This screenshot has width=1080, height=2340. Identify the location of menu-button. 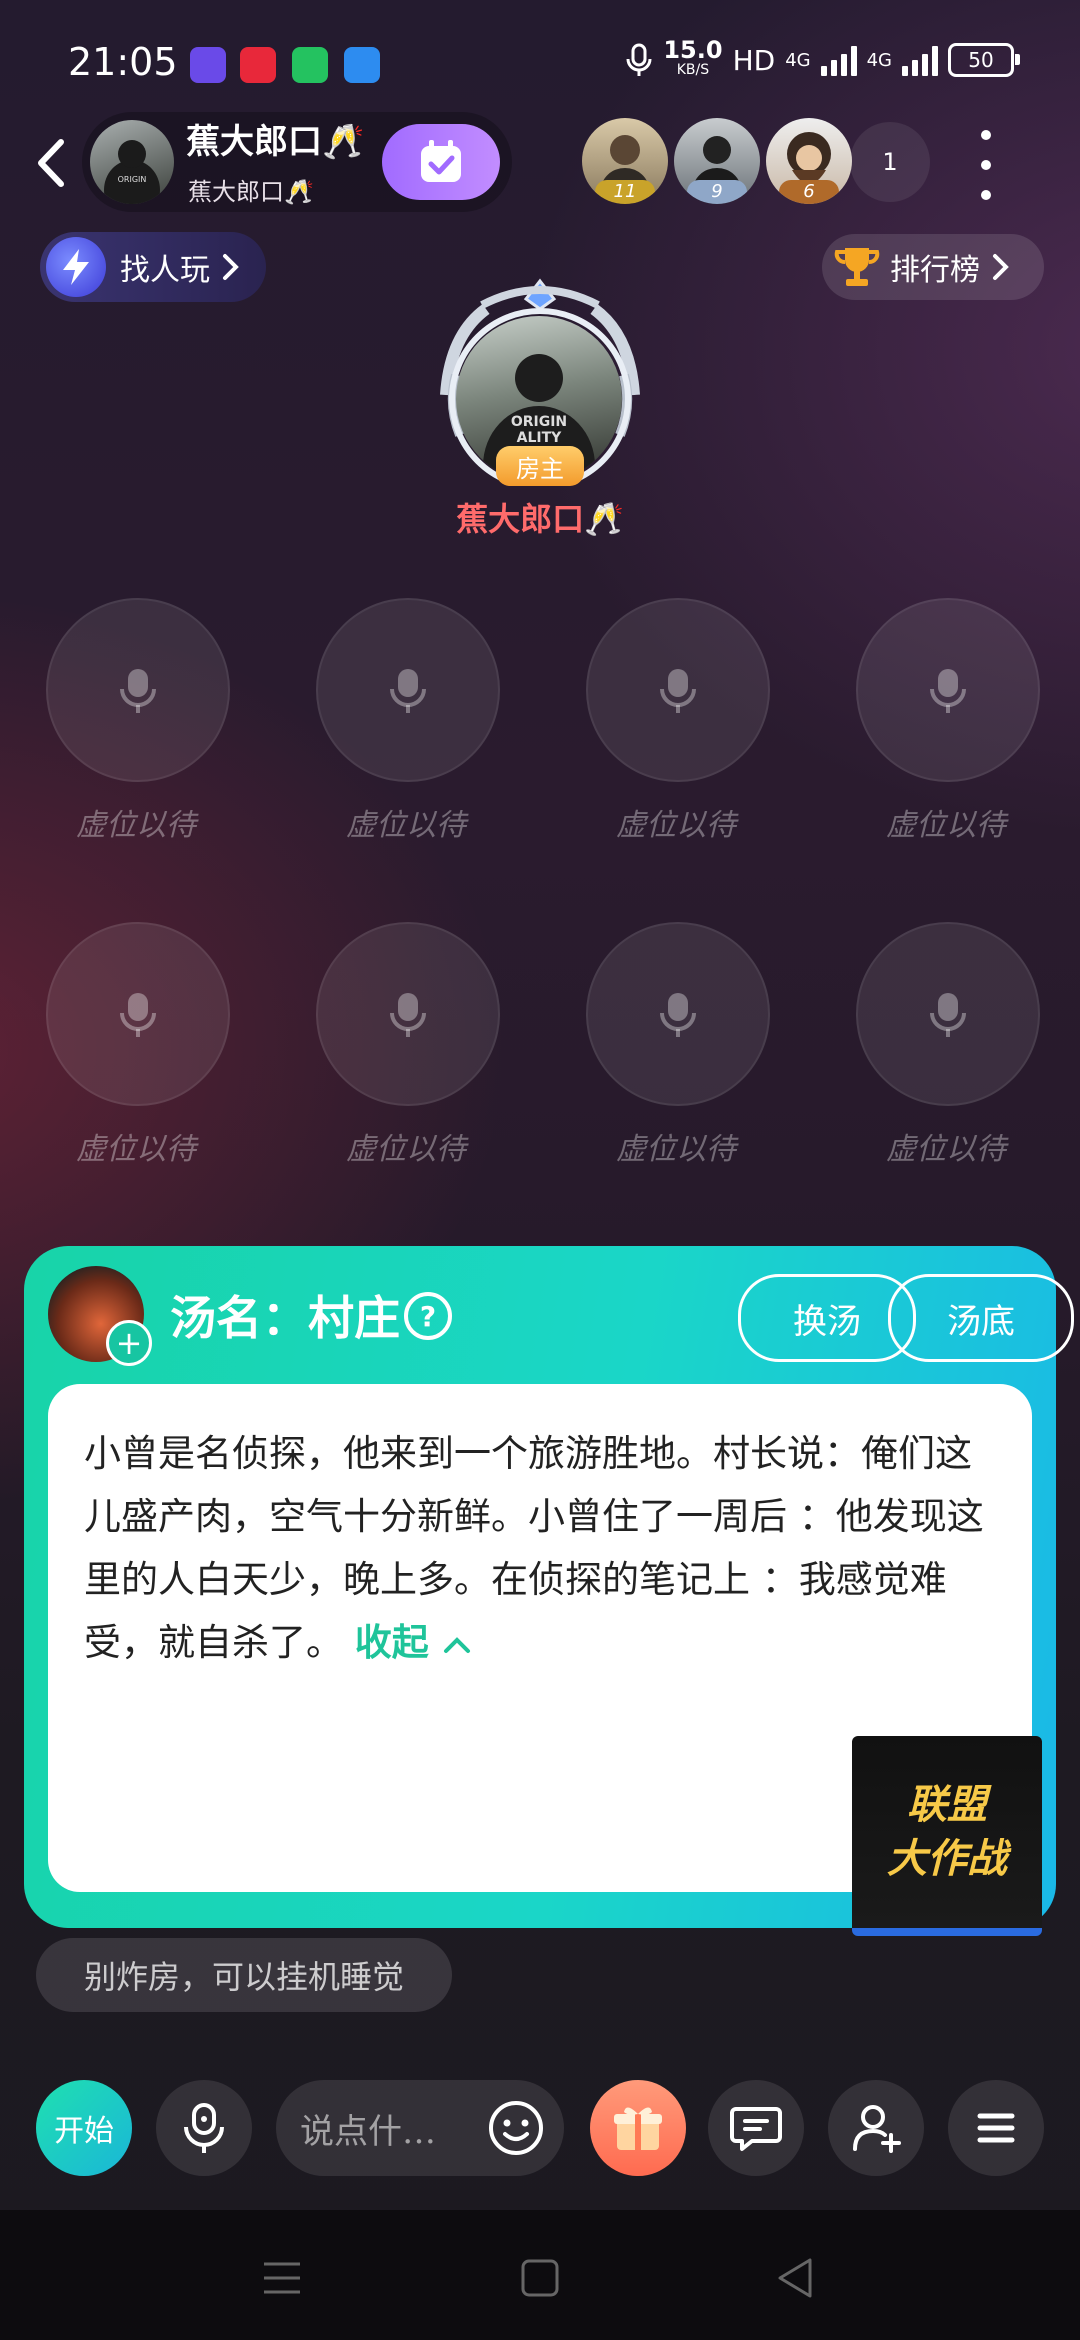
(996, 2128).